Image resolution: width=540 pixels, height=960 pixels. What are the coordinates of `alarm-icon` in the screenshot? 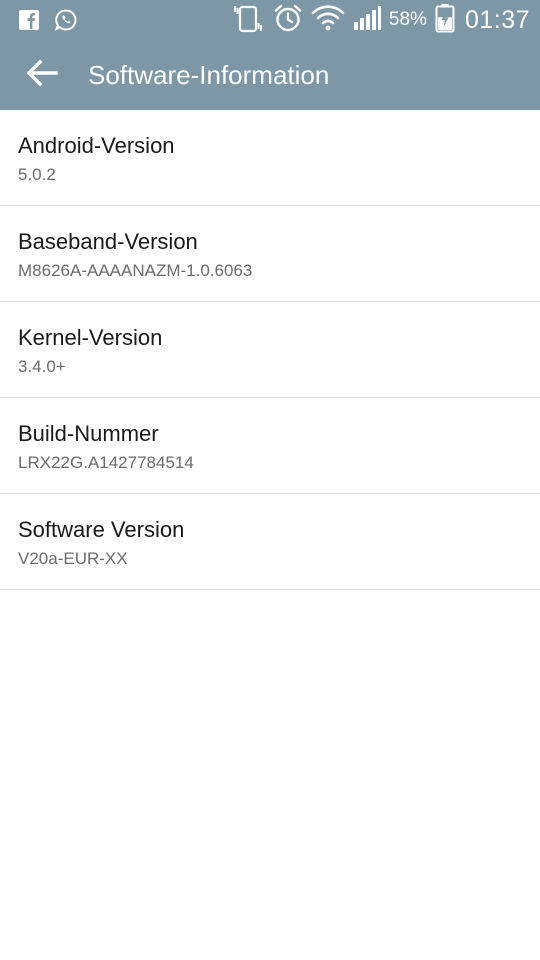 It's located at (288, 20).